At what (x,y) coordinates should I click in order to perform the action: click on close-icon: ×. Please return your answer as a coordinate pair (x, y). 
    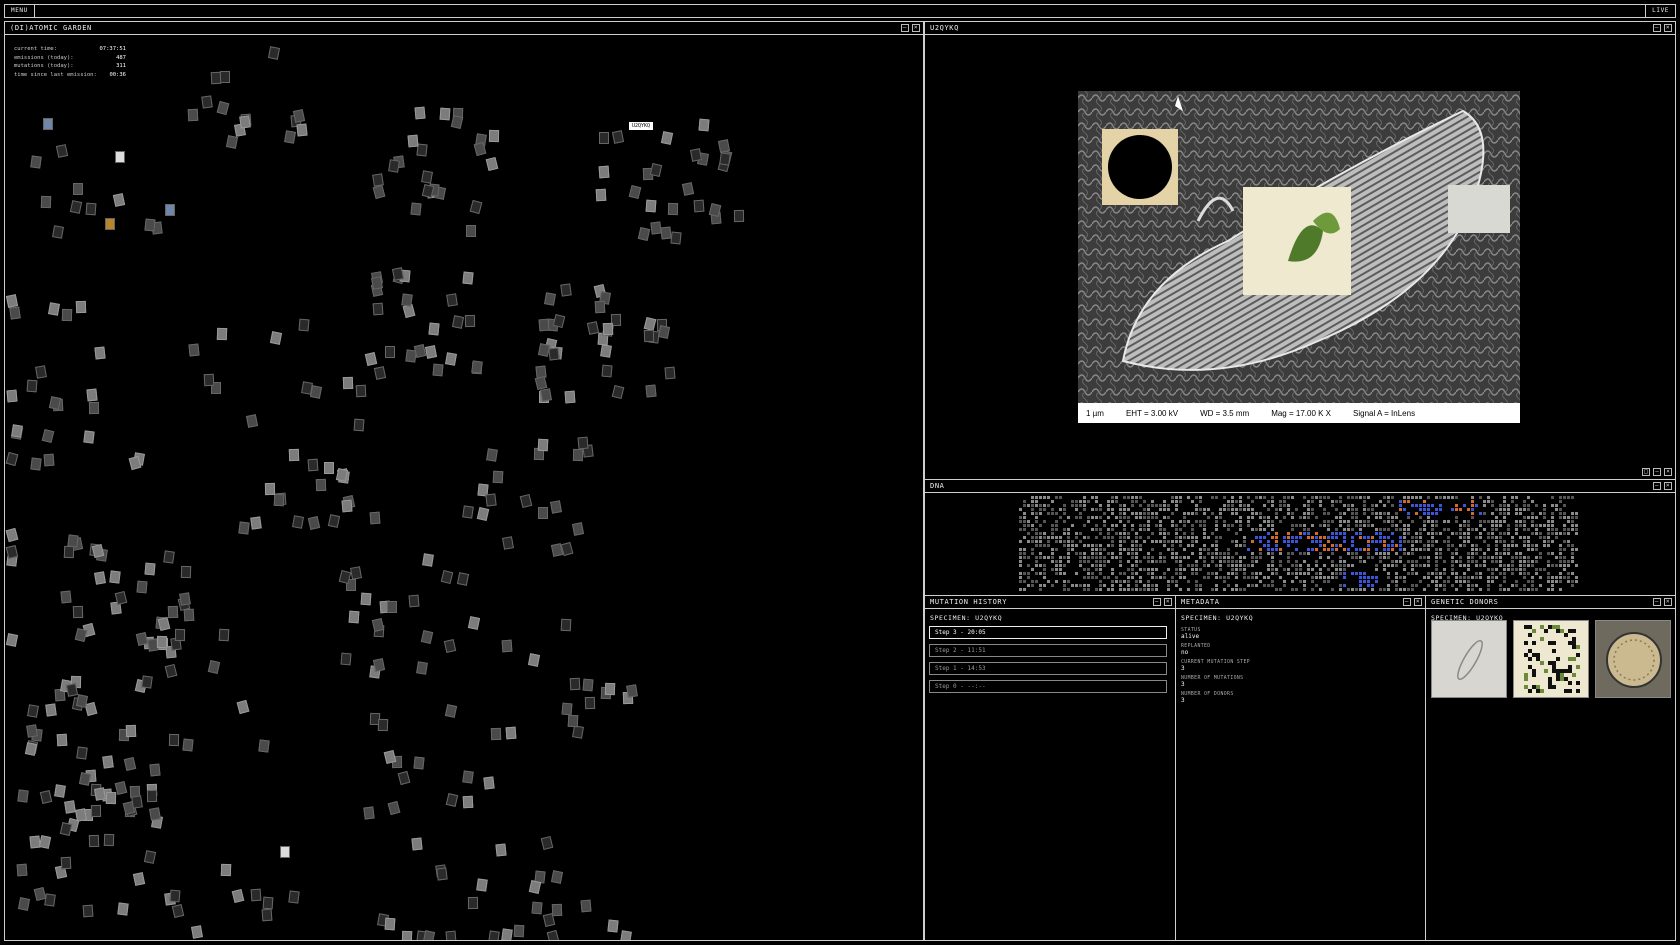
    Looking at the image, I should click on (1418, 602).